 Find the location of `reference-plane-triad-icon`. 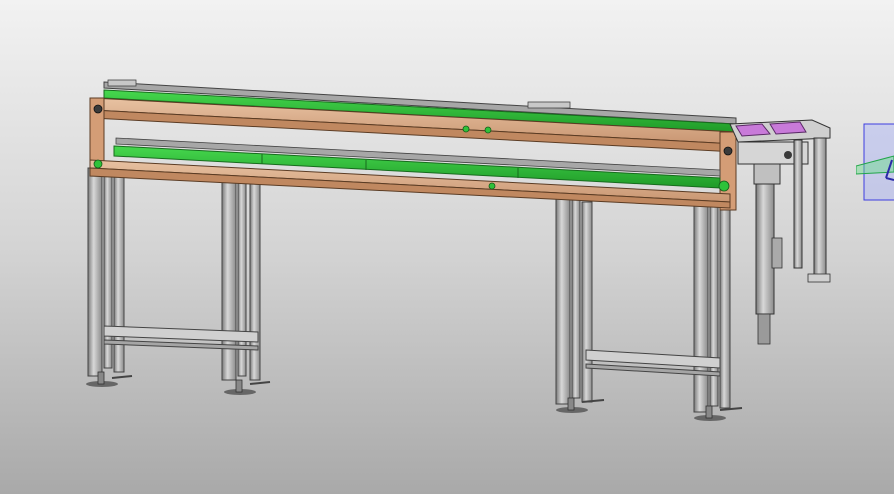

reference-plane-triad-icon is located at coordinates (875, 162).